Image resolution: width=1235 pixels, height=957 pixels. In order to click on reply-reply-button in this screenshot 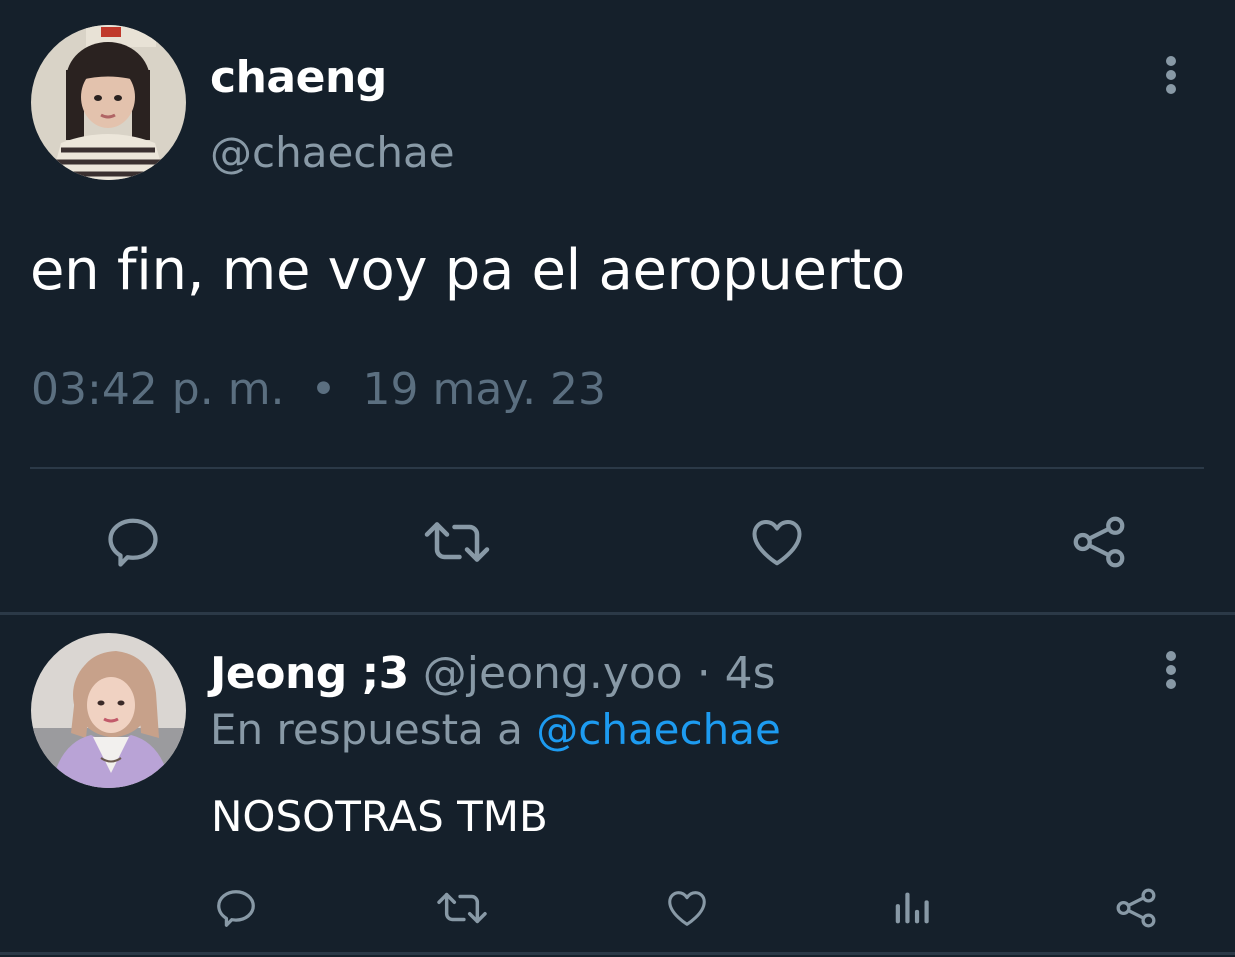, I will do `click(236, 908)`.